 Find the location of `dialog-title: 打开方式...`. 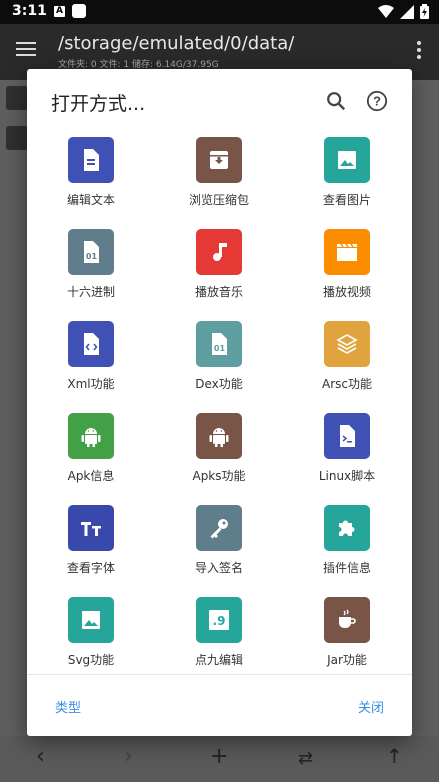

dialog-title: 打开方式... is located at coordinates (98, 104).